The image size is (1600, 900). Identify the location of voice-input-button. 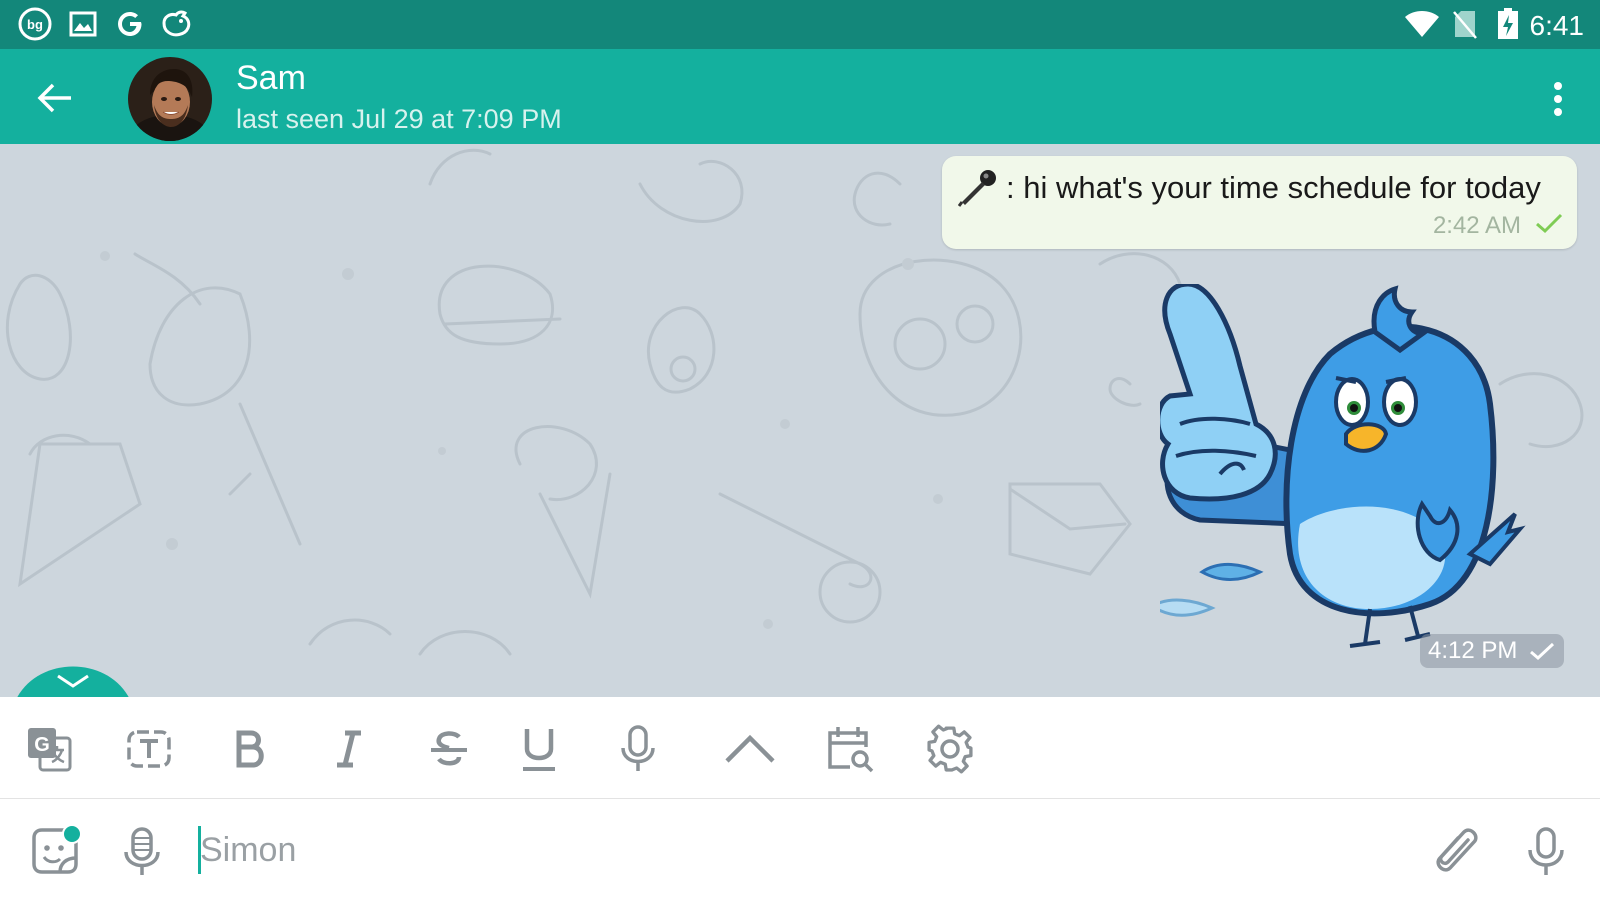
(142, 852).